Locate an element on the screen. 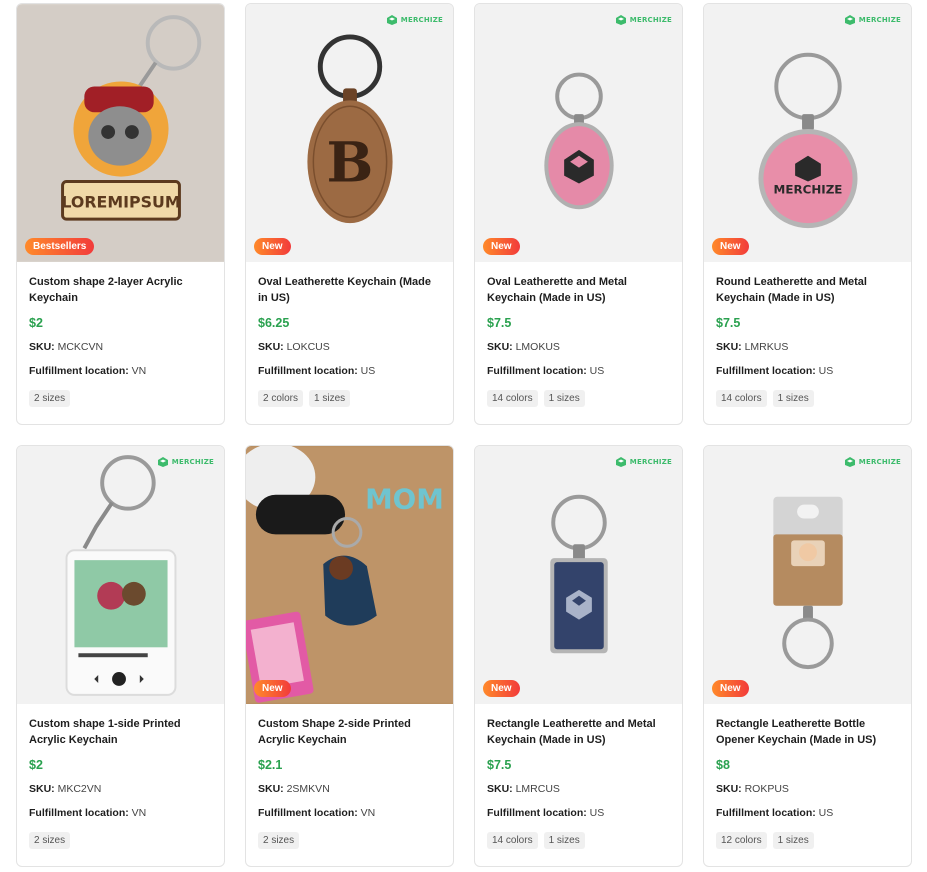 The image size is (927, 872). sku-value: LMRCUS is located at coordinates (537, 789).